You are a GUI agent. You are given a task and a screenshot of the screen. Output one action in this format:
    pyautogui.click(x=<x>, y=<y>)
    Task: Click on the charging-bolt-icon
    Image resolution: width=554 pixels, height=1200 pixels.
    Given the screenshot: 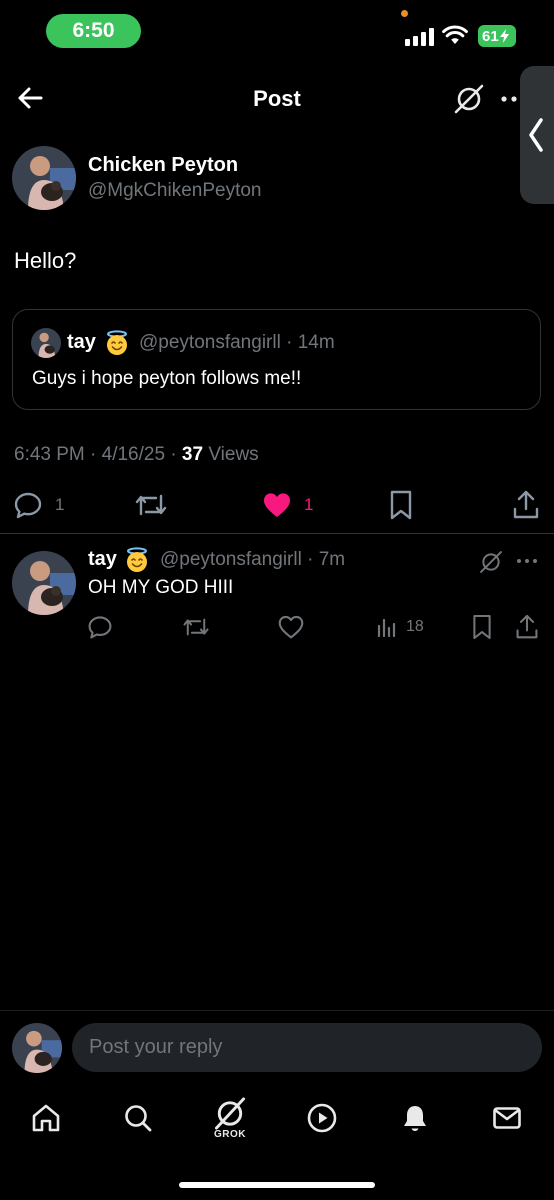 What is the action you would take?
    pyautogui.click(x=504, y=36)
    